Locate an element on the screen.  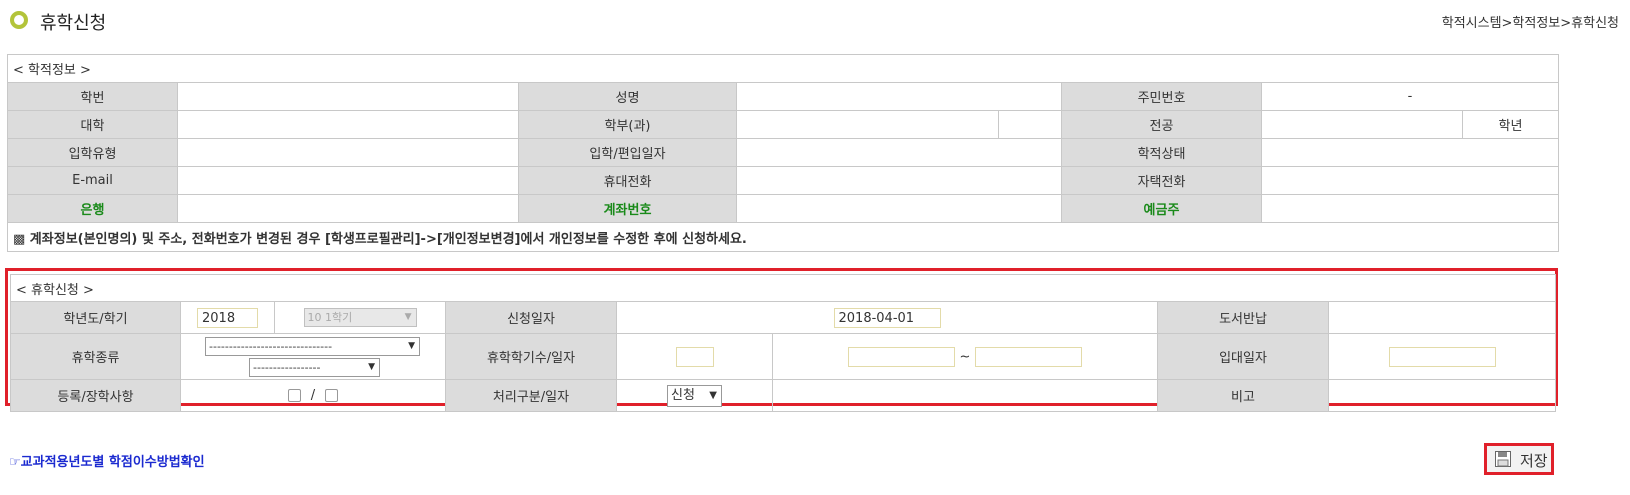
department-extra-value is located at coordinates (1030, 124).